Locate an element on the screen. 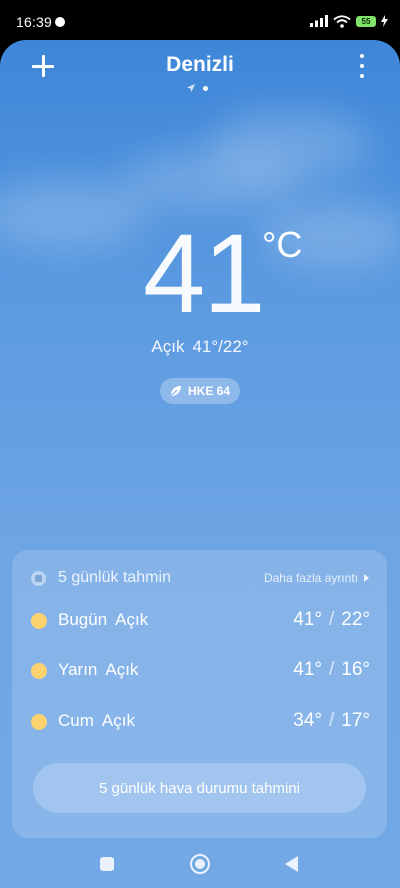  home-button is located at coordinates (200, 864).